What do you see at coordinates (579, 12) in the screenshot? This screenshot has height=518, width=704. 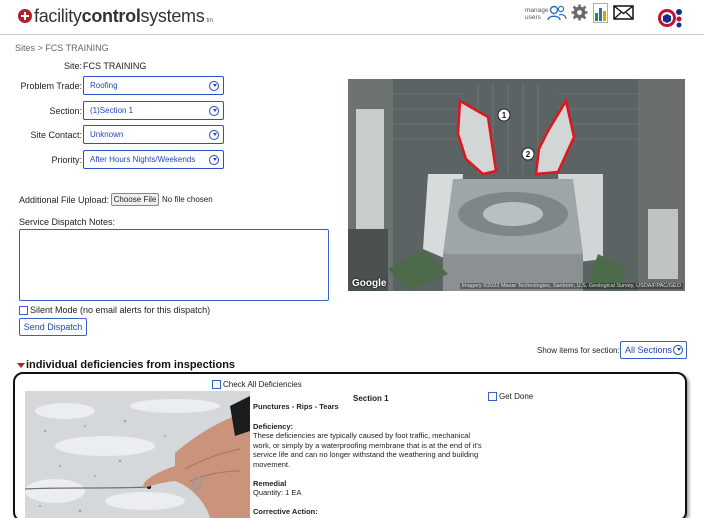 I see `gear-icon` at bounding box center [579, 12].